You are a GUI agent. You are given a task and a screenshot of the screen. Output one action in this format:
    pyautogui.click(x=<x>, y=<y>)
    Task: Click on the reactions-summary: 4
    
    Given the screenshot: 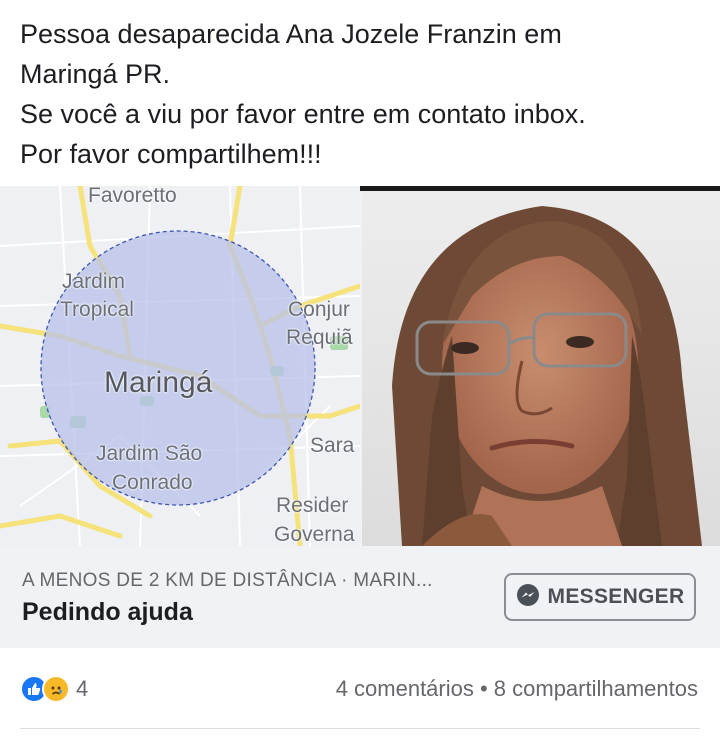 What is the action you would take?
    pyautogui.click(x=54, y=689)
    